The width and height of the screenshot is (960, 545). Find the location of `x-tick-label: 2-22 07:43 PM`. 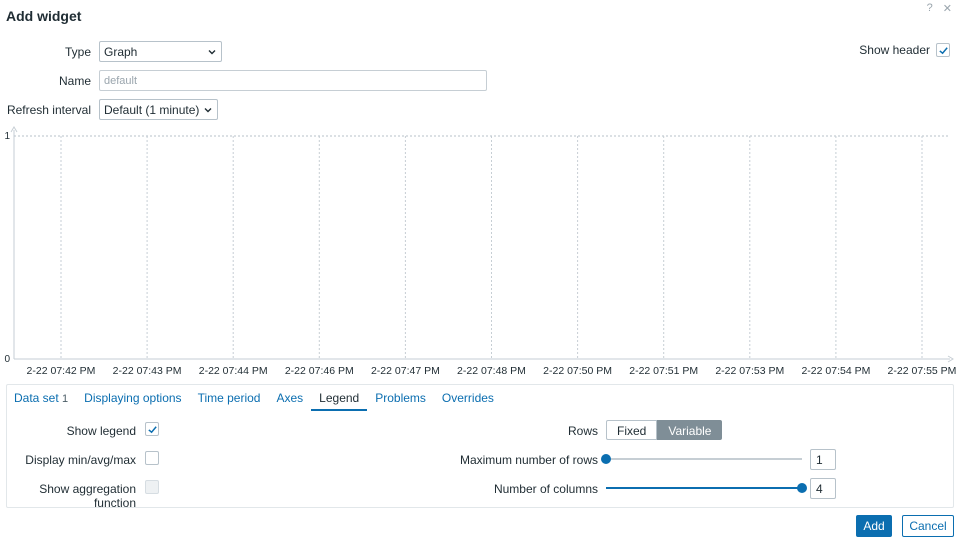

x-tick-label: 2-22 07:43 PM is located at coordinates (147, 371).